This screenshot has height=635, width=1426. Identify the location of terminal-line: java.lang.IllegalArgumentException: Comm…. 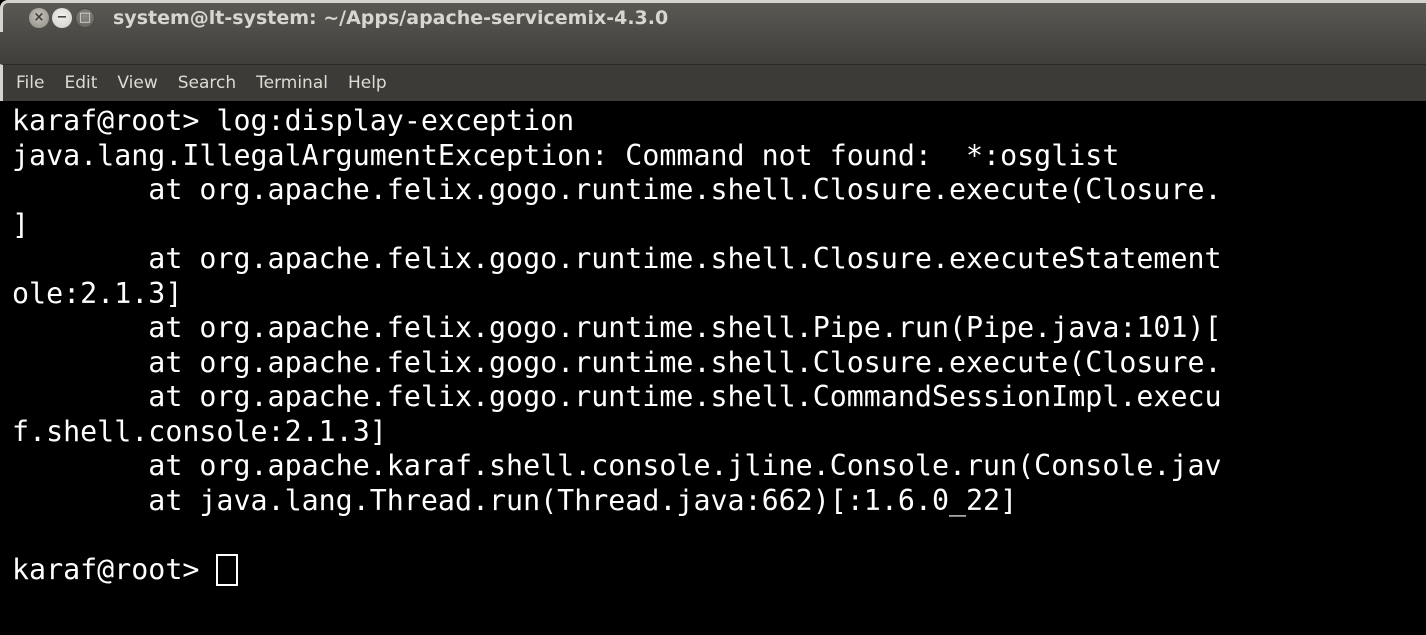
(566, 155).